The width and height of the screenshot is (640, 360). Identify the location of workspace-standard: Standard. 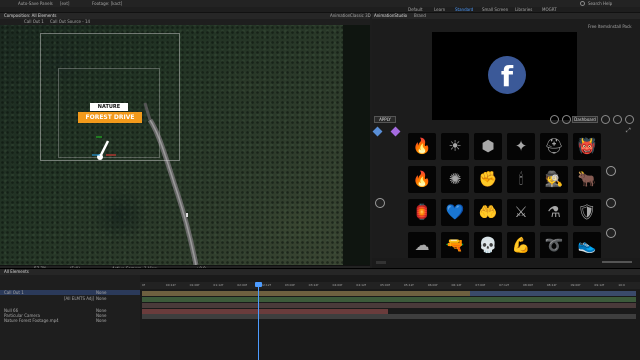
(464, 9).